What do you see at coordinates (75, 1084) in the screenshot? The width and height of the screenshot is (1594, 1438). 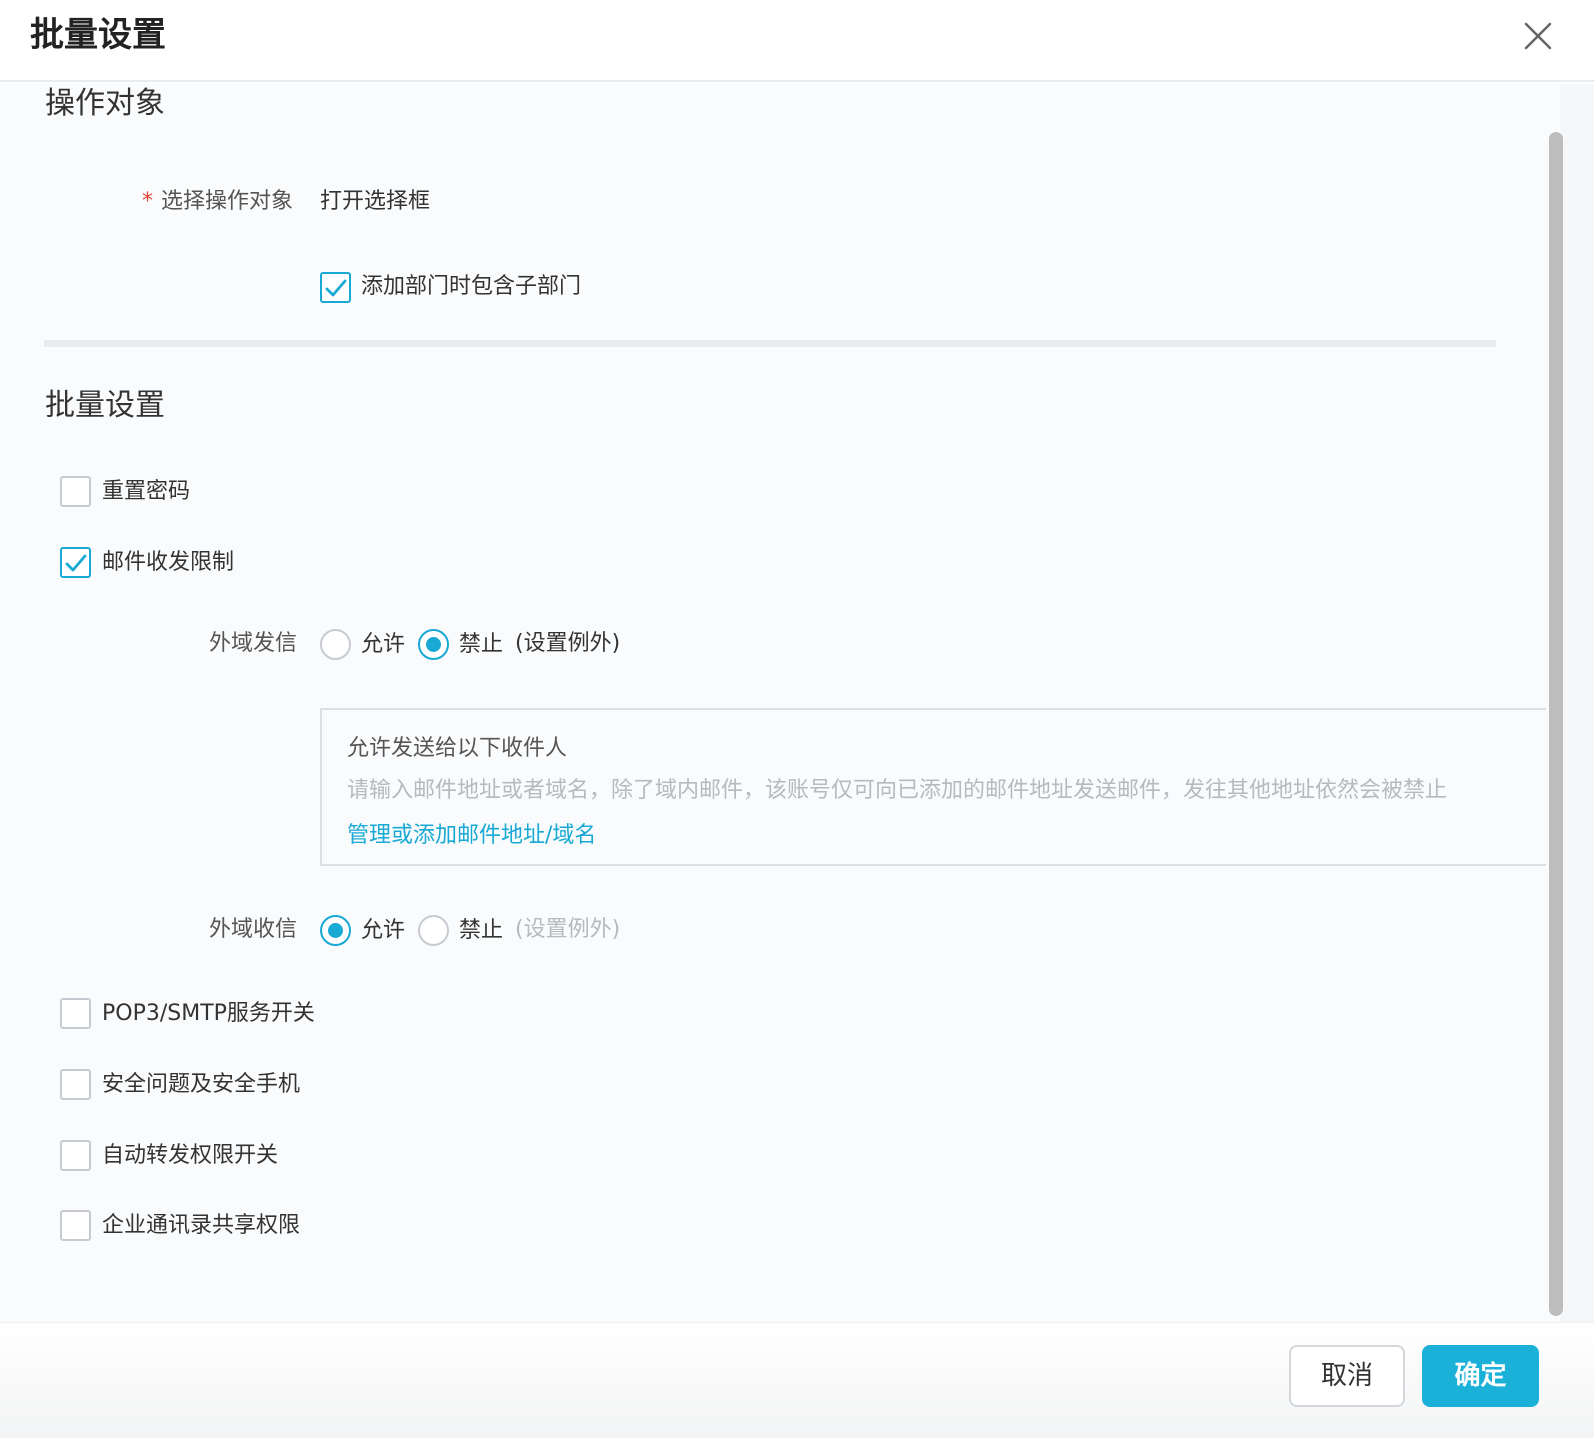 I see `security-question-checkbox` at bounding box center [75, 1084].